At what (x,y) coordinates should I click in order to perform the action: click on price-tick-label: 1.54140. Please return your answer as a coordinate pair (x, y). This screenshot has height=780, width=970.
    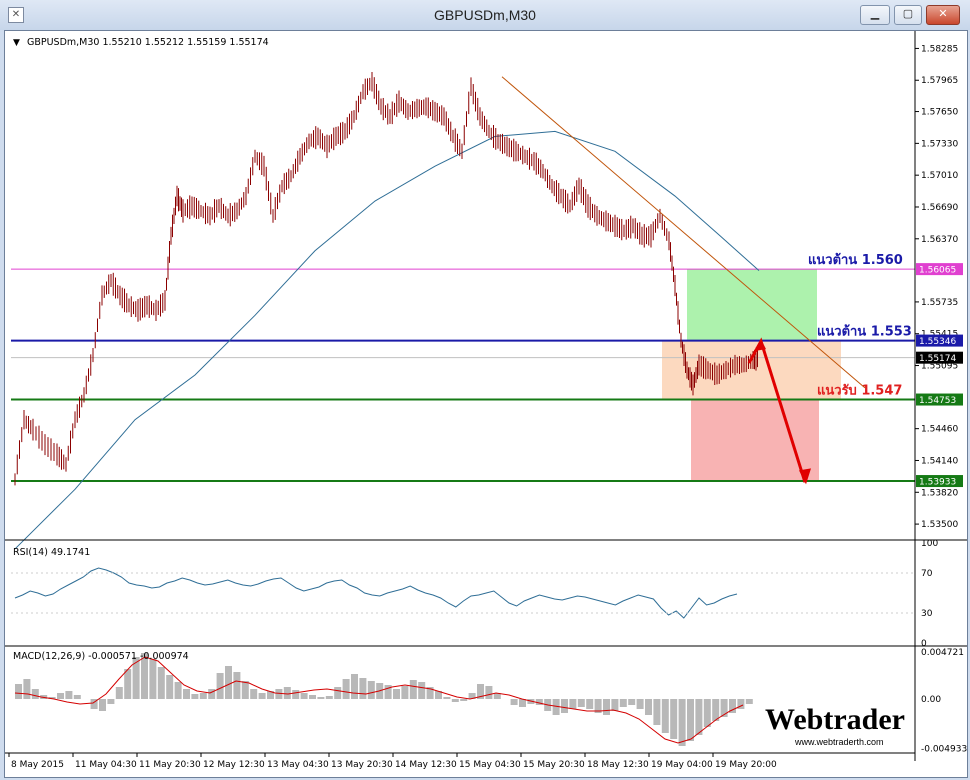
    Looking at the image, I should click on (939, 461).